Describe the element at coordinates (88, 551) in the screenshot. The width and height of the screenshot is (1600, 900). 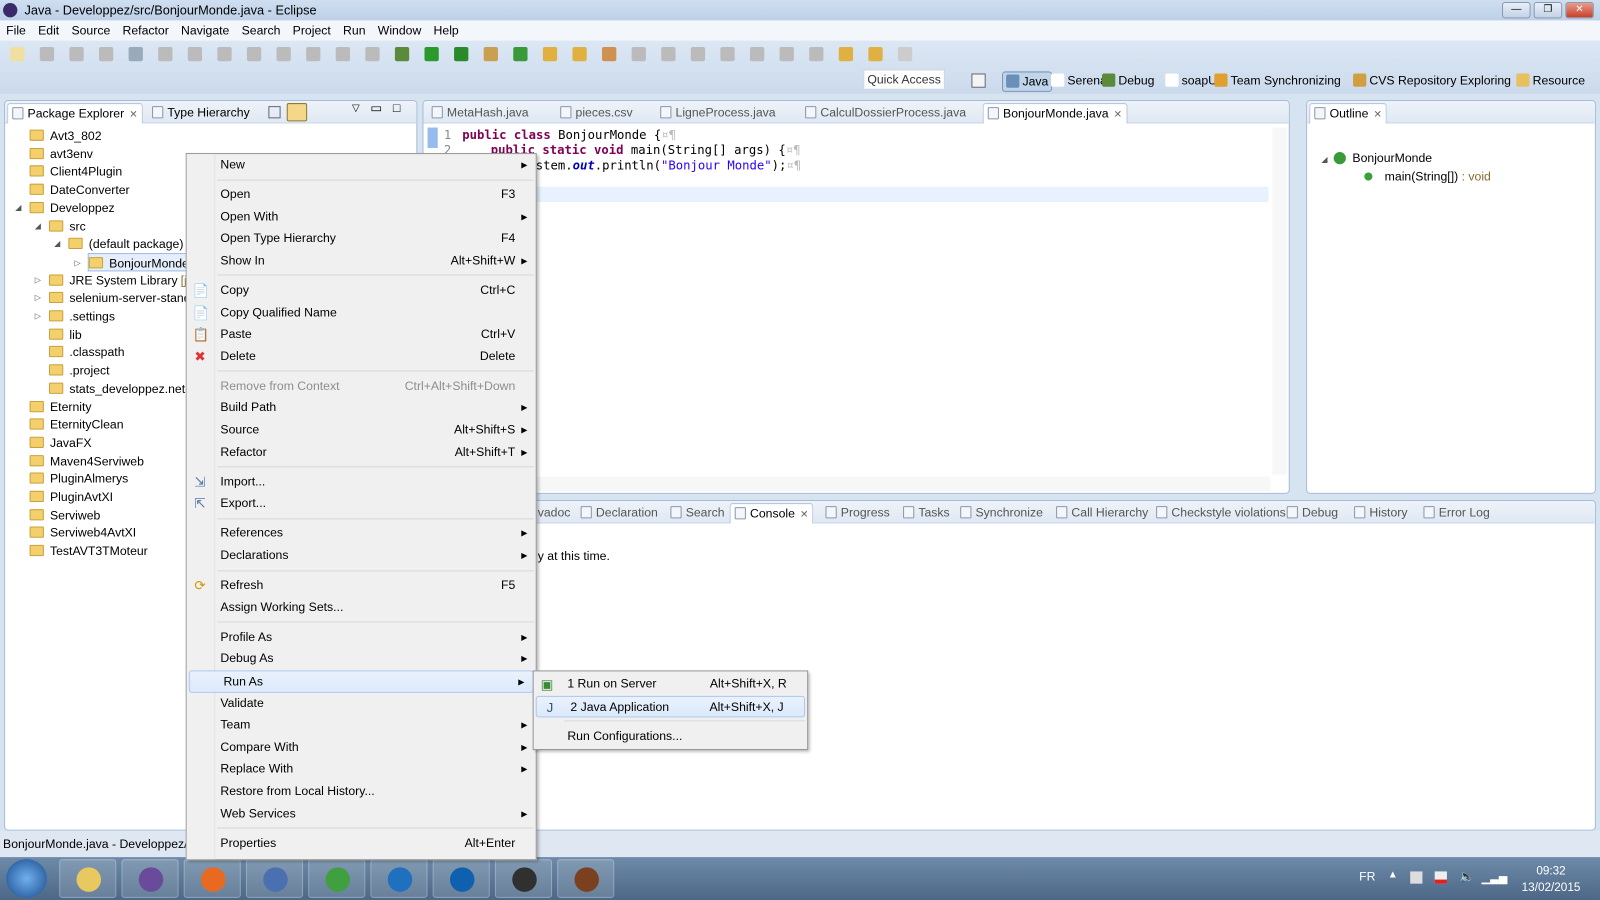
I see `tree-item-testavt3tmoteur: TestAVT3TMoteur` at that location.